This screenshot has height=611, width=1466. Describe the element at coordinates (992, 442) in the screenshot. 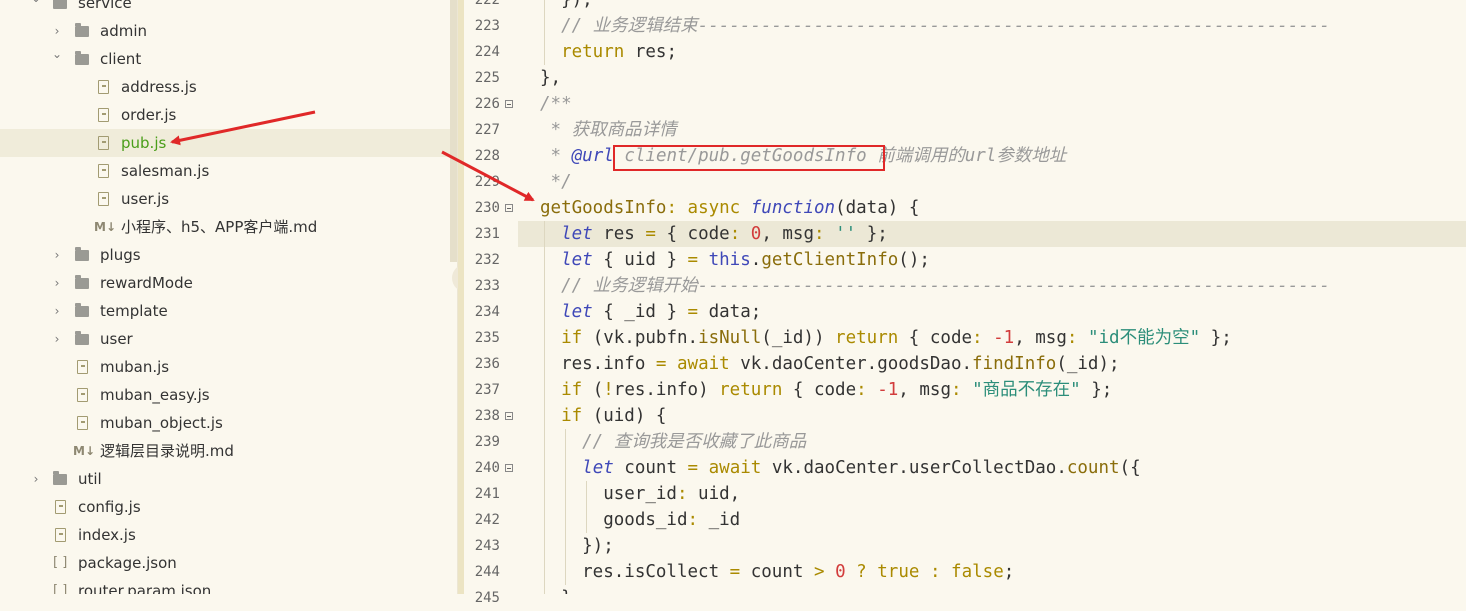

I see `code-line: // 查询我是否收藏了此商品` at that location.